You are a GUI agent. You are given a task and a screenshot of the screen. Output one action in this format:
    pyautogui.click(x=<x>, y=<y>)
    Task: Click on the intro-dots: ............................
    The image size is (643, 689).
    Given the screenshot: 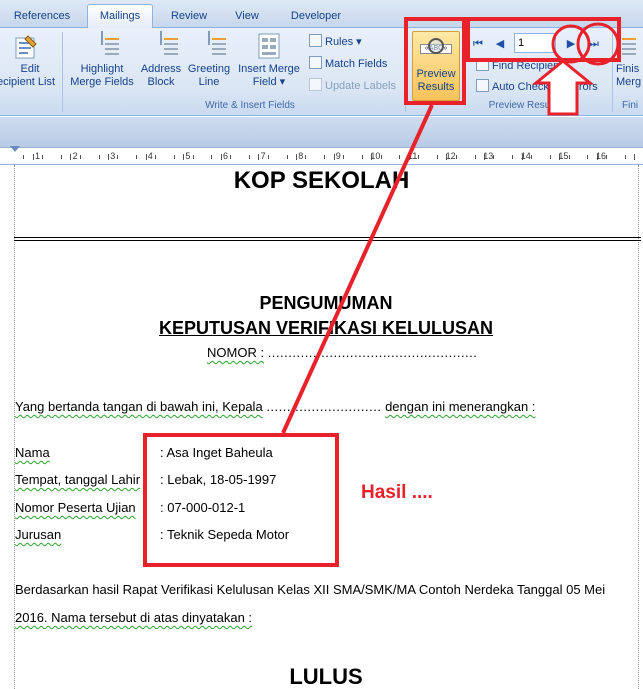 What is the action you would take?
    pyautogui.click(x=324, y=406)
    